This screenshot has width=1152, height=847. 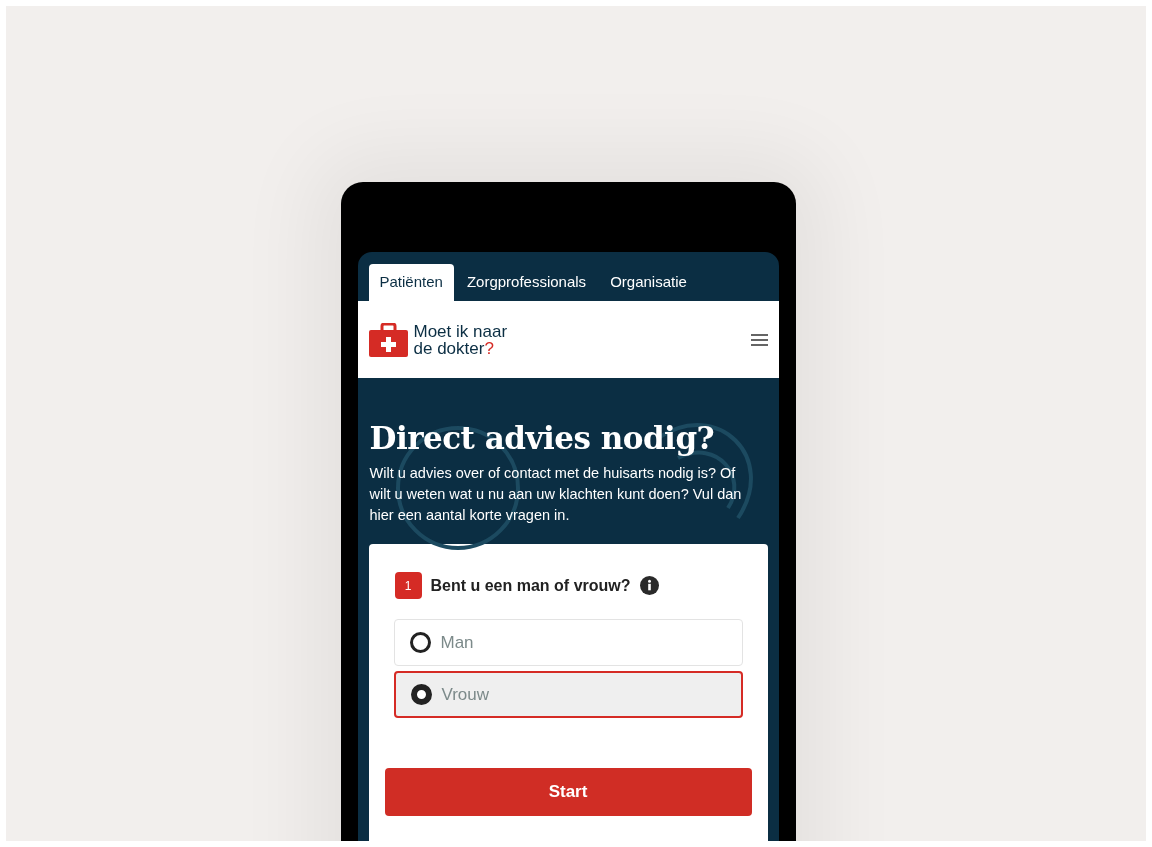 I want to click on medical-kit-icon, so click(x=388, y=339).